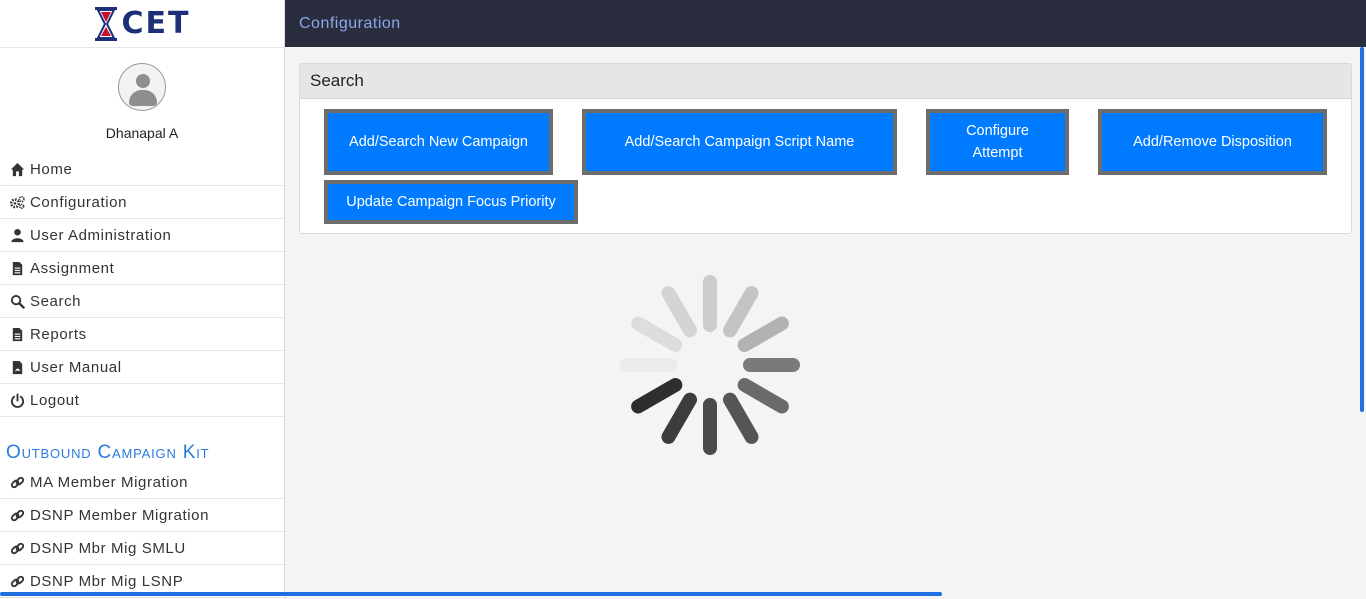 Image resolution: width=1366 pixels, height=599 pixels. I want to click on kit-item-label: MA Member Migration, so click(109, 482).